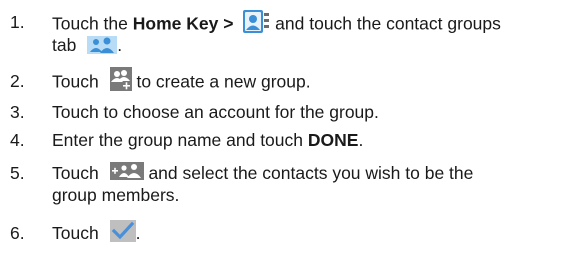  Describe the element at coordinates (183, 23) in the screenshot. I see `home-key-label: Home Key >` at that location.